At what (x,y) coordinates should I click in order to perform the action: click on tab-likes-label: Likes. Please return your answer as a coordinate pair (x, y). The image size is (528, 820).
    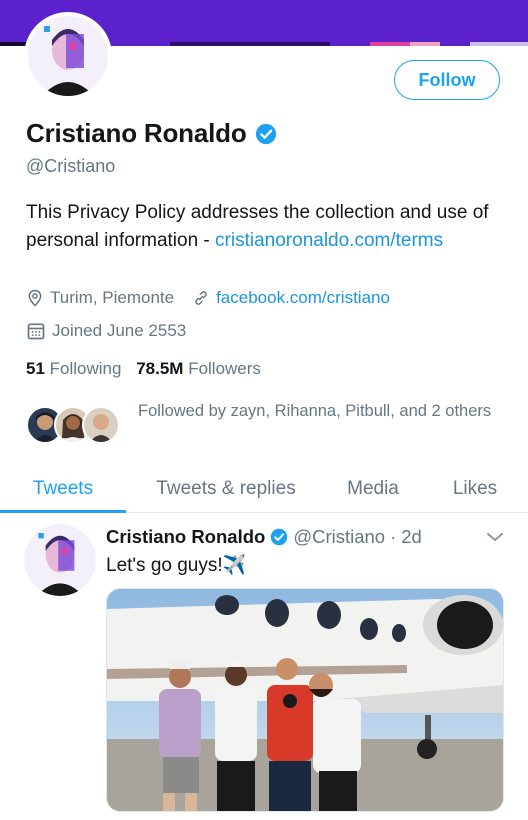
    Looking at the image, I should click on (475, 488).